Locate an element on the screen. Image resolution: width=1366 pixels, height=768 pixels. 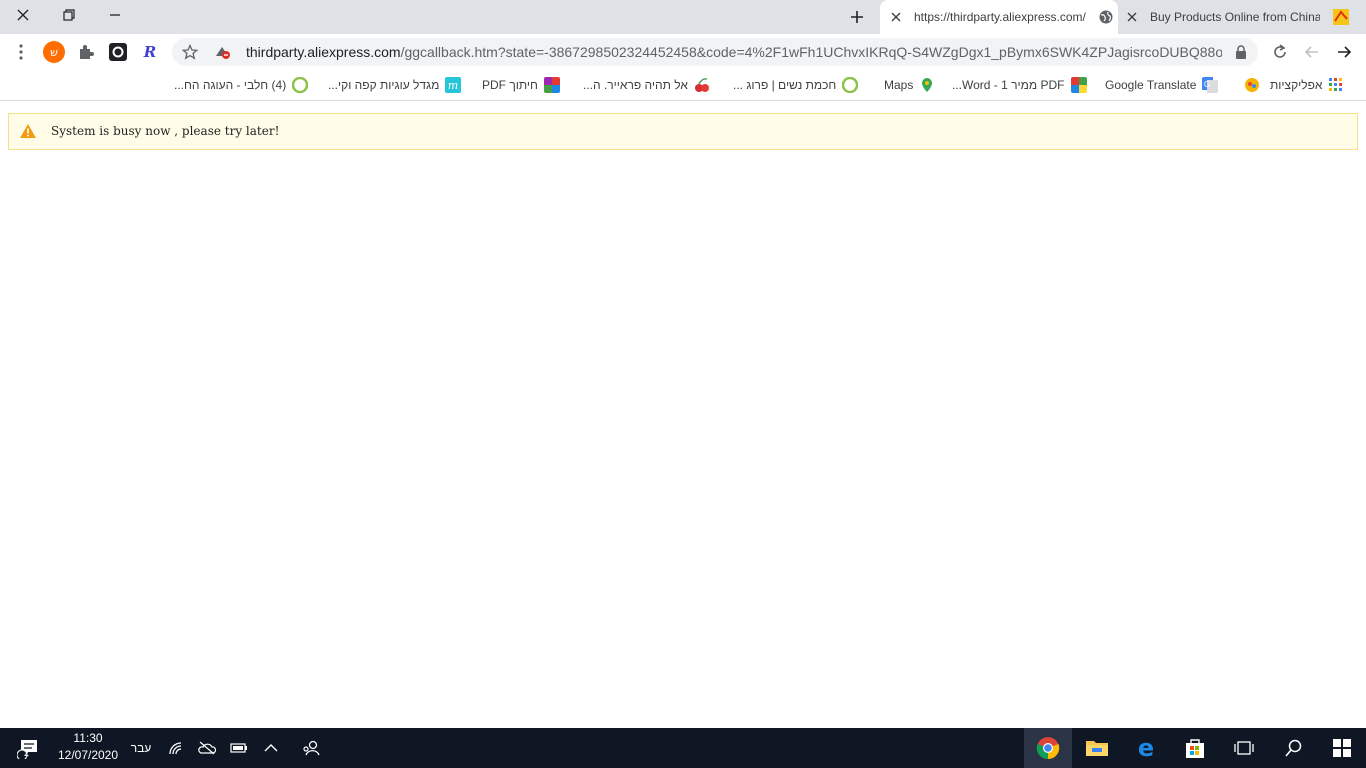
battery-button is located at coordinates (239, 748).